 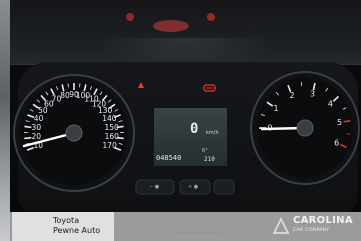 What do you see at coordinates (193, 187) in the screenshot?
I see `plus-glyph: + ●` at bounding box center [193, 187].